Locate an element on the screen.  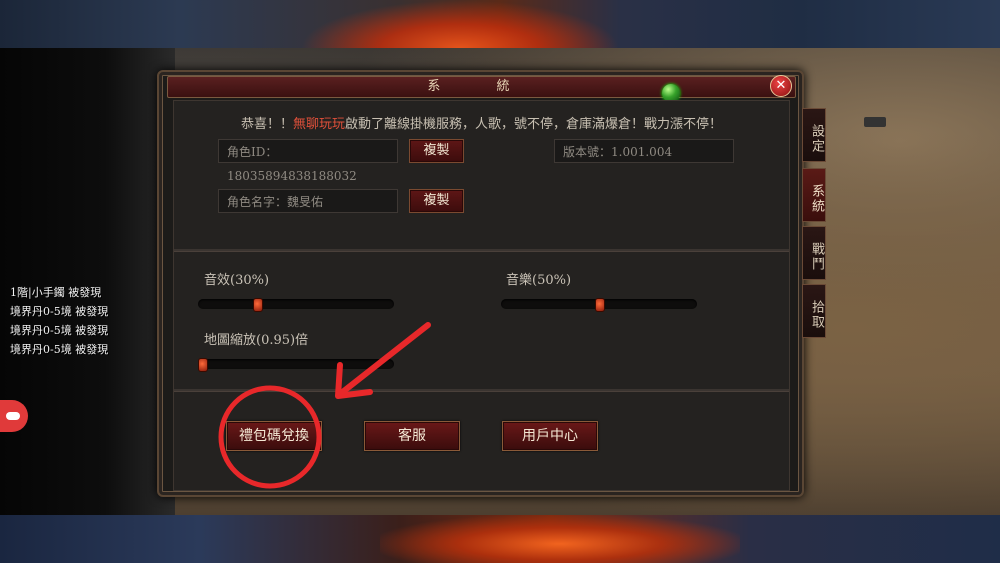
annotation-overlay is located at coordinates (324, 405).